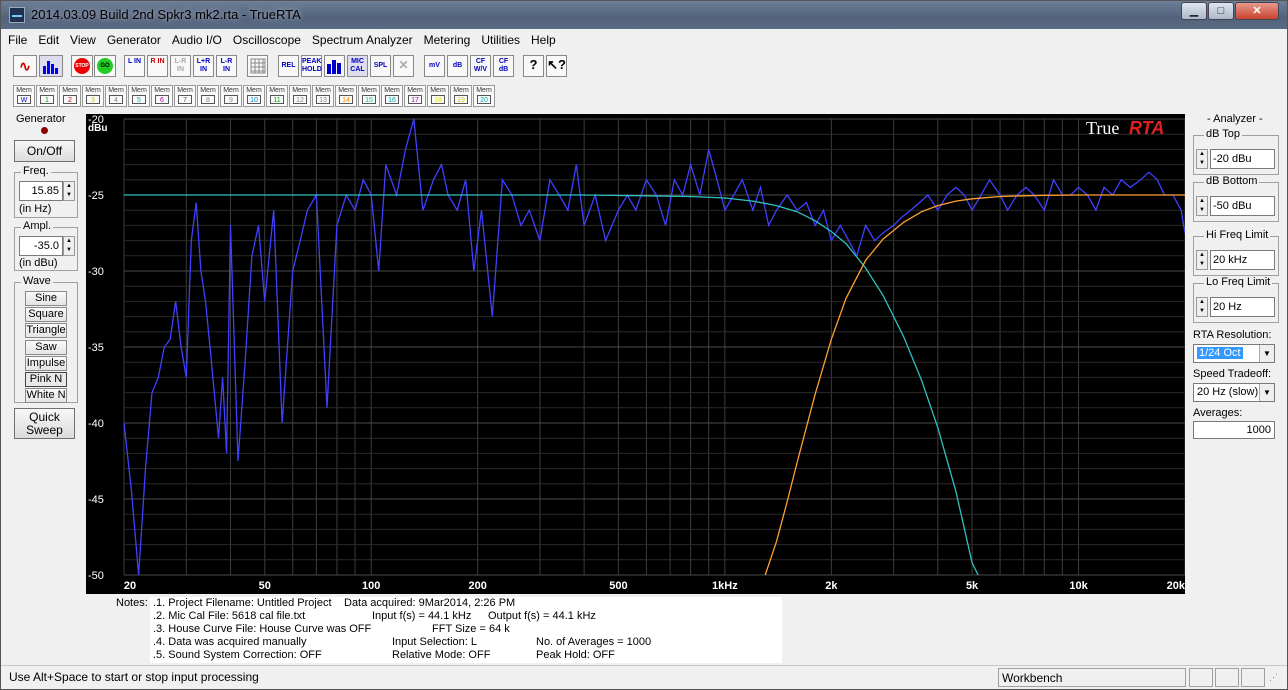 Image resolution: width=1288 pixels, height=690 pixels. Describe the element at coordinates (288, 66) in the screenshot. I see `relative-mode-button: REL` at that location.